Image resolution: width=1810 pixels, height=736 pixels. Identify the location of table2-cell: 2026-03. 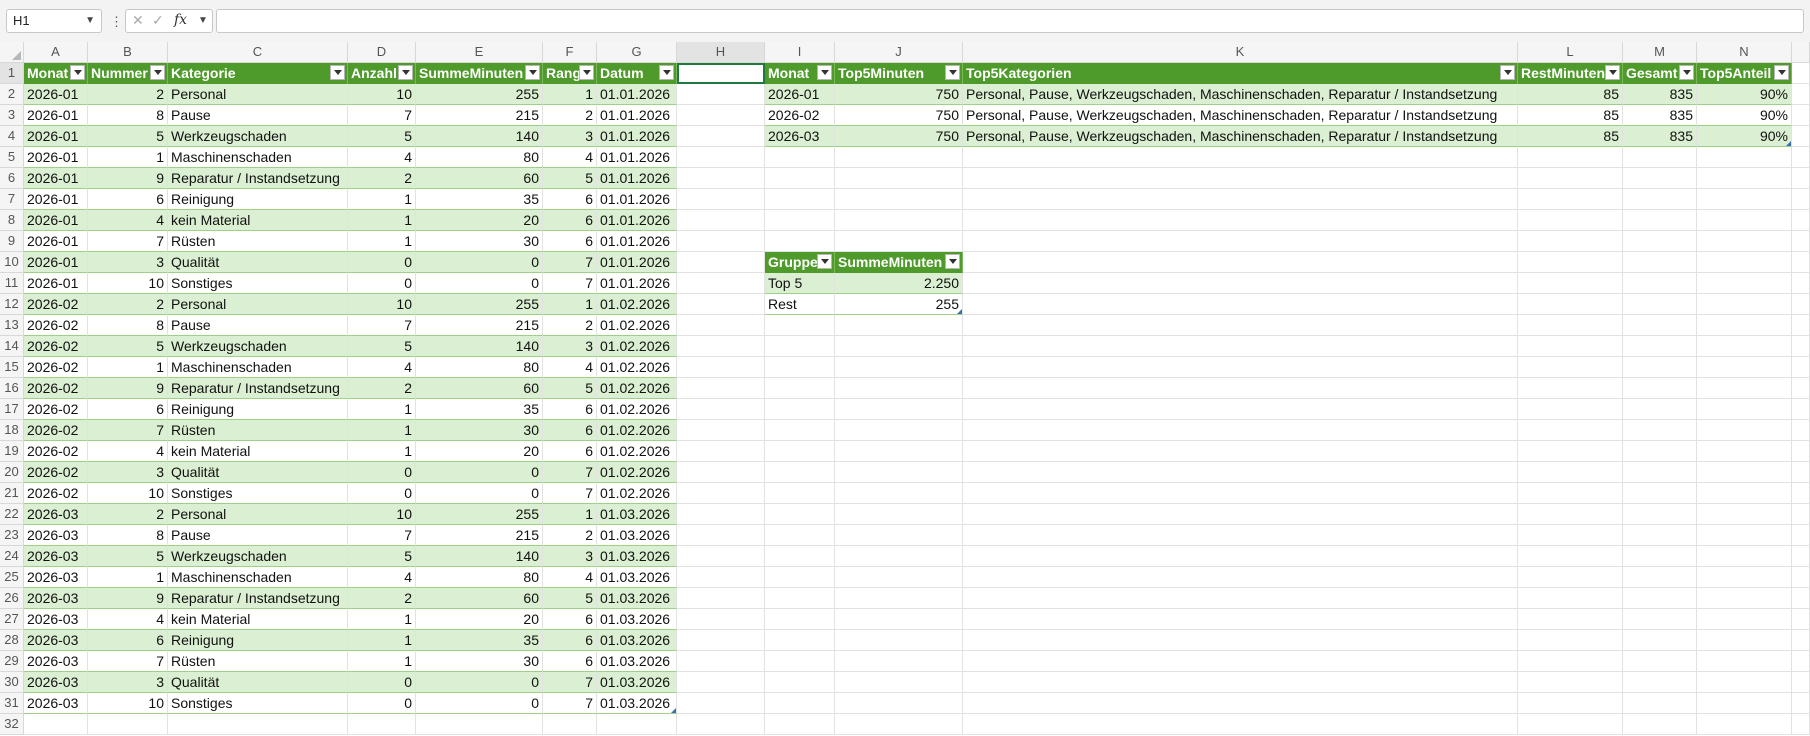
(800, 136).